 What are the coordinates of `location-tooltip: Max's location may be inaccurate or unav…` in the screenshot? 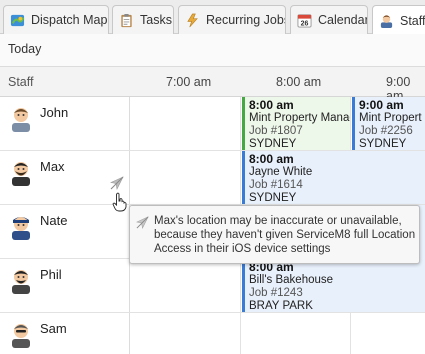 It's located at (274, 234).